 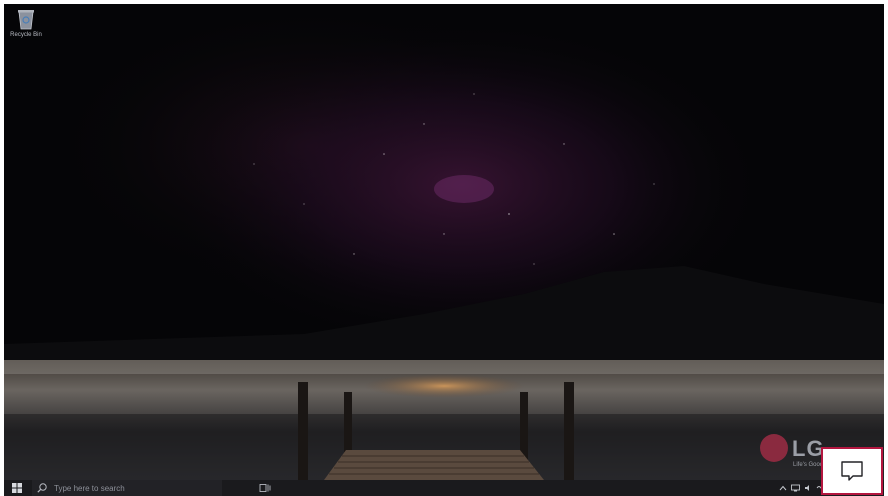 I want to click on taskbar-search-box: Type here to search, so click(x=127, y=488).